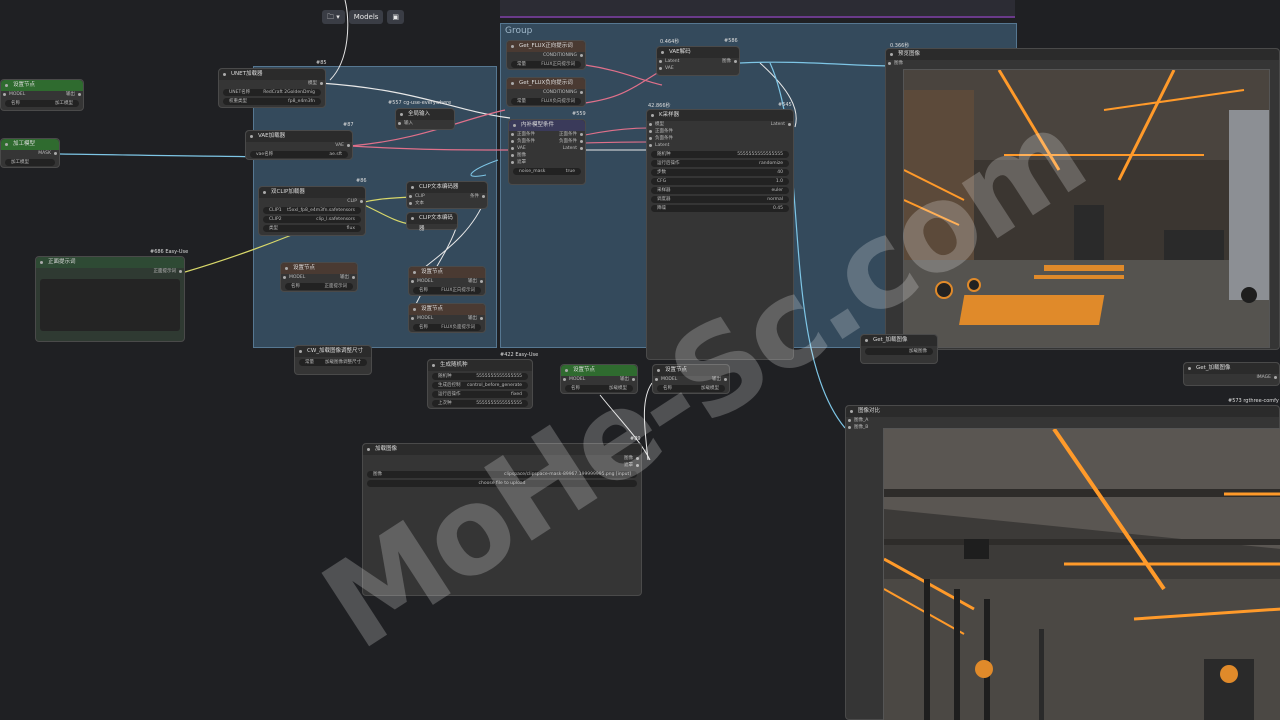 The width and height of the screenshot is (1280, 720). I want to click on node-id: #559, so click(579, 114).